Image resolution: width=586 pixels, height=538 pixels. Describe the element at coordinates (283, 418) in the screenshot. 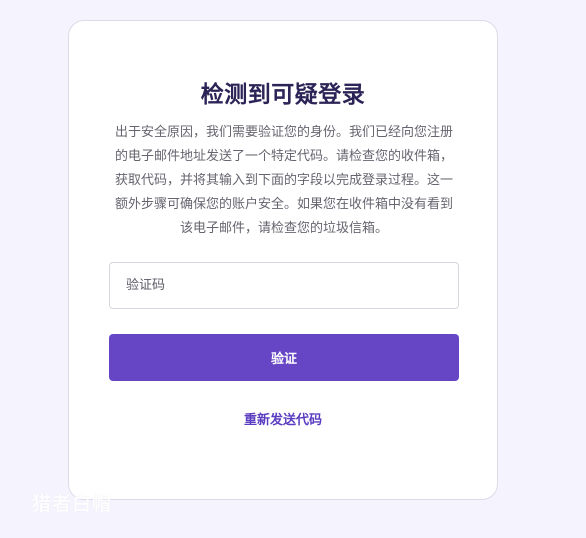

I see `resend-code-link: 重新发送代码` at that location.